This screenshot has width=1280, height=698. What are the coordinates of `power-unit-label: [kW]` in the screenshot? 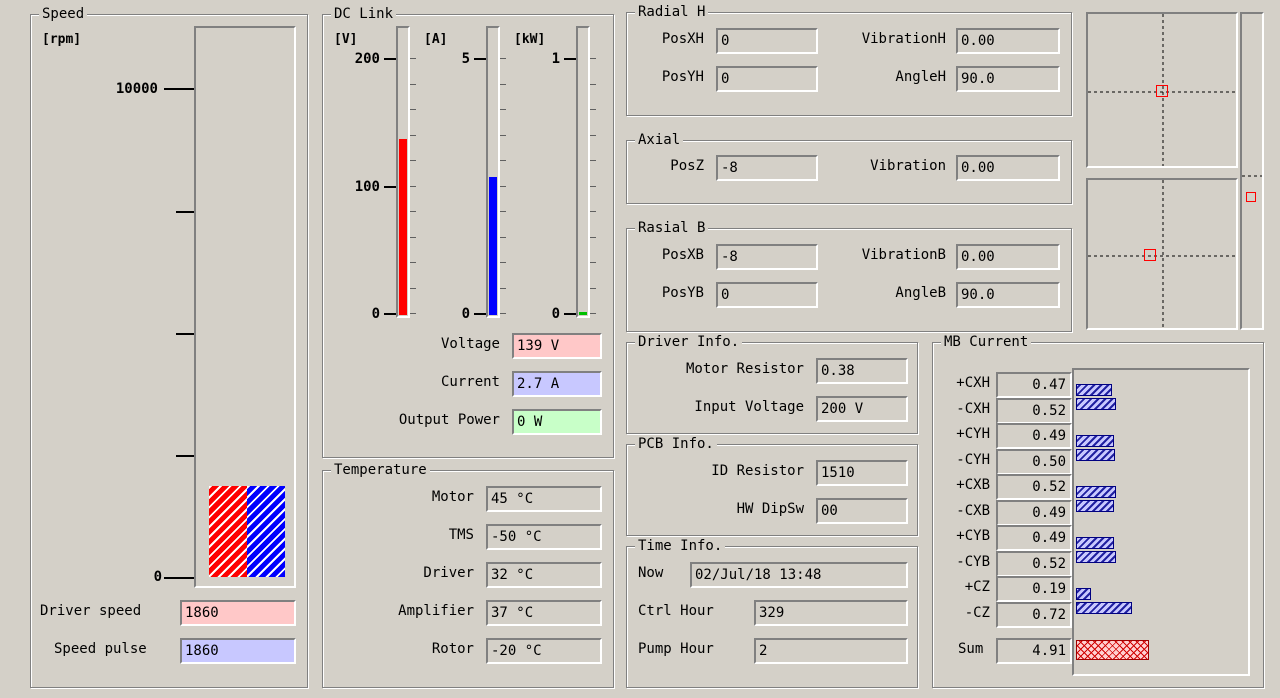 It's located at (530, 39).